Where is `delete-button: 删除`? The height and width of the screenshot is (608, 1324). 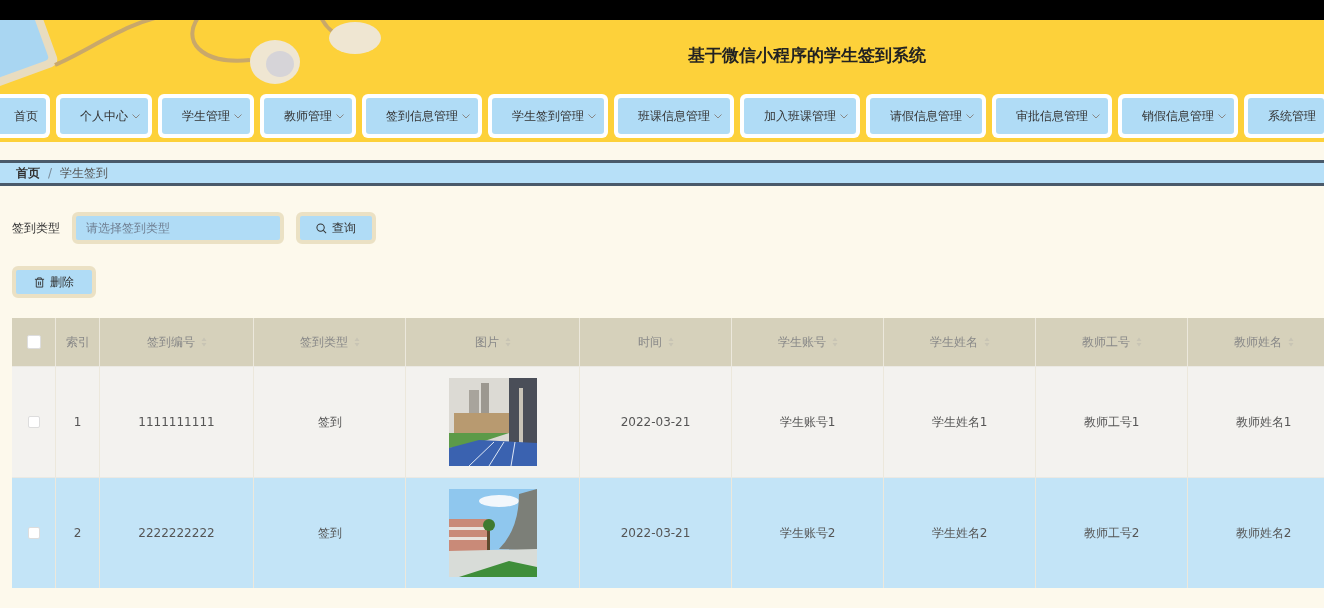 delete-button: 删除 is located at coordinates (54, 282).